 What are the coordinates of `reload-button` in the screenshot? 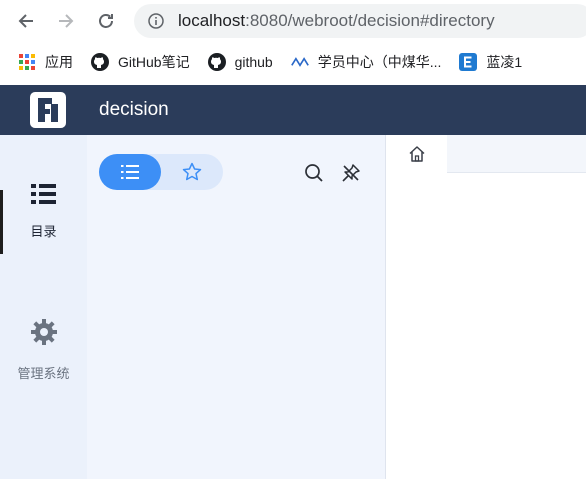 It's located at (106, 21).